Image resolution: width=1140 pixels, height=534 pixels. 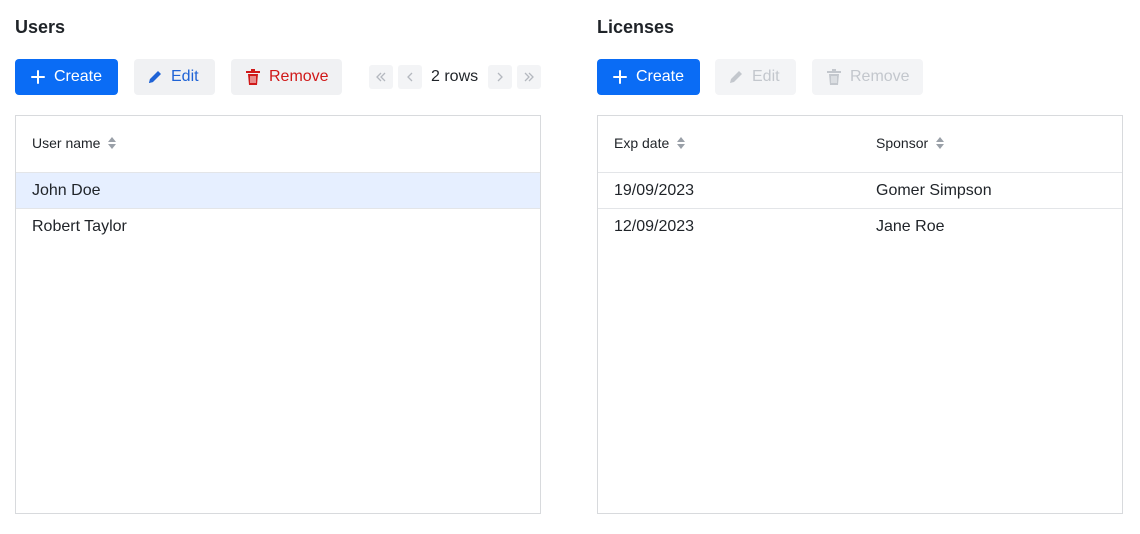 What do you see at coordinates (278, 227) in the screenshot?
I see `table-row: Robert Taylor` at bounding box center [278, 227].